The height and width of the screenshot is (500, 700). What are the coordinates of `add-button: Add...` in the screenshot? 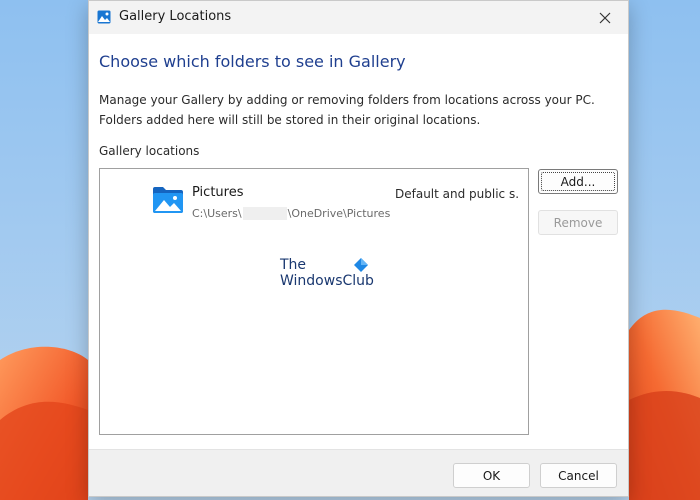 It's located at (578, 181).